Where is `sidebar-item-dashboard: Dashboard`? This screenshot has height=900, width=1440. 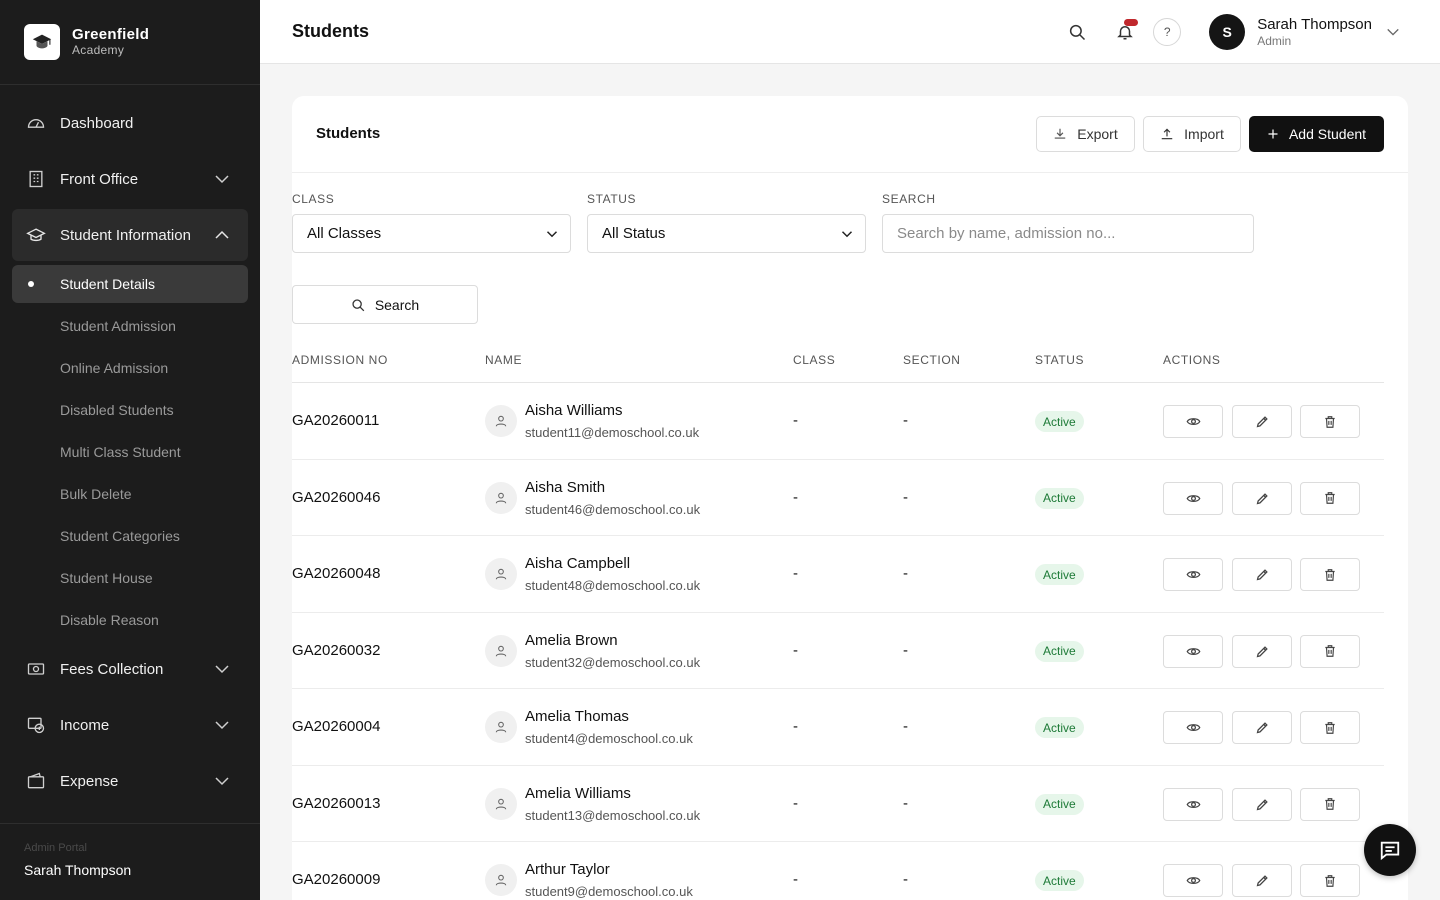 sidebar-item-dashboard: Dashboard is located at coordinates (130, 123).